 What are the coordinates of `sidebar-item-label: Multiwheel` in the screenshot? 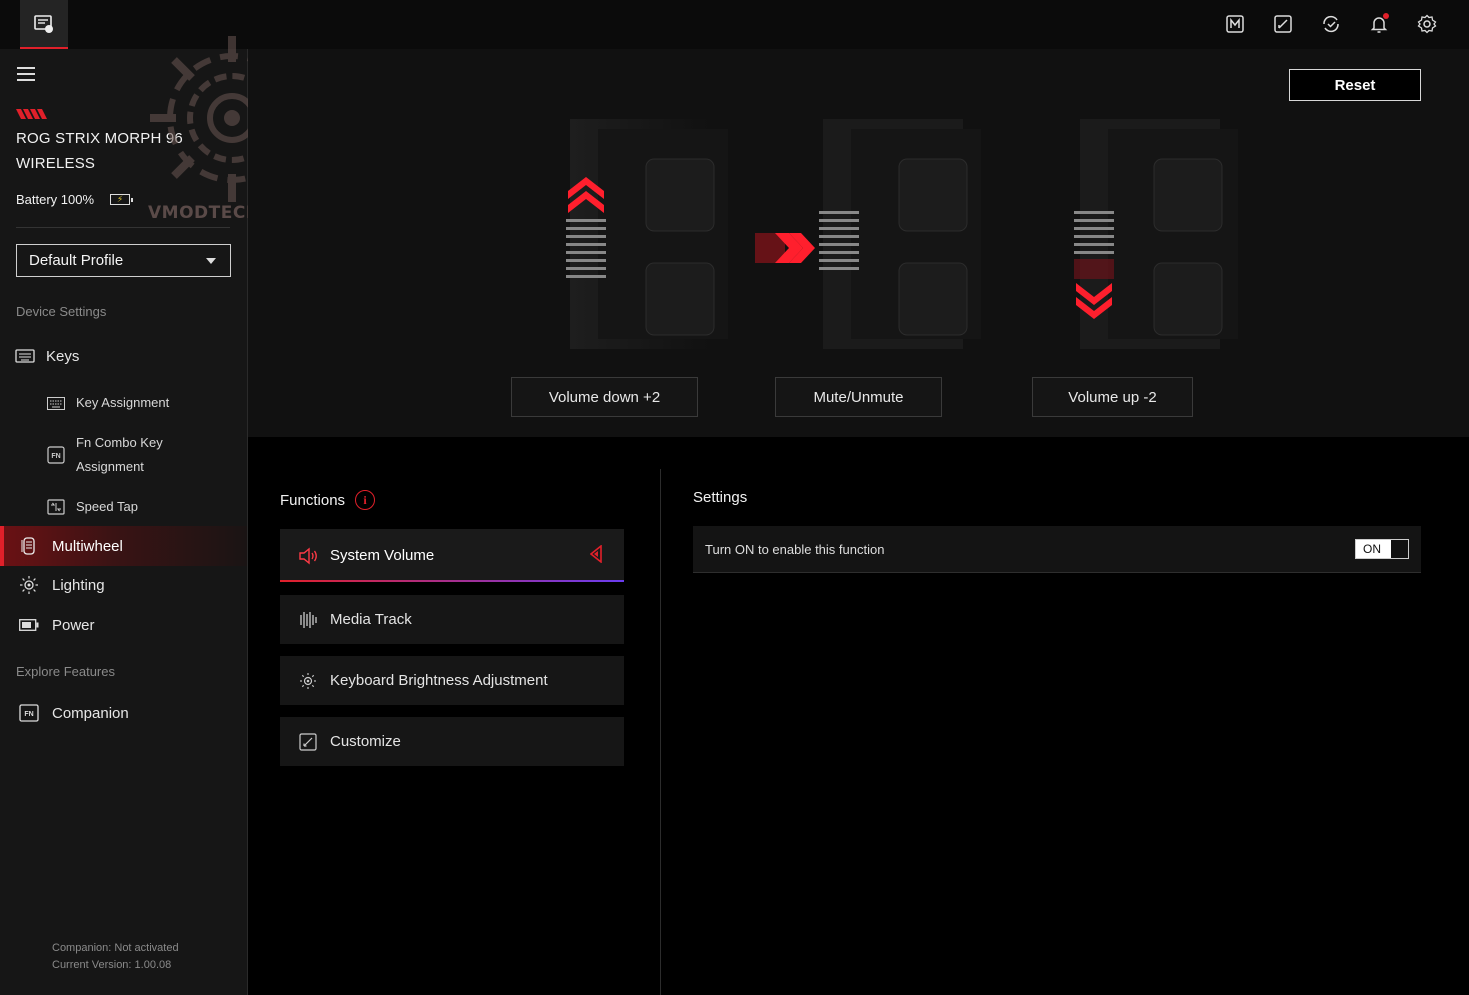 It's located at (87, 546).